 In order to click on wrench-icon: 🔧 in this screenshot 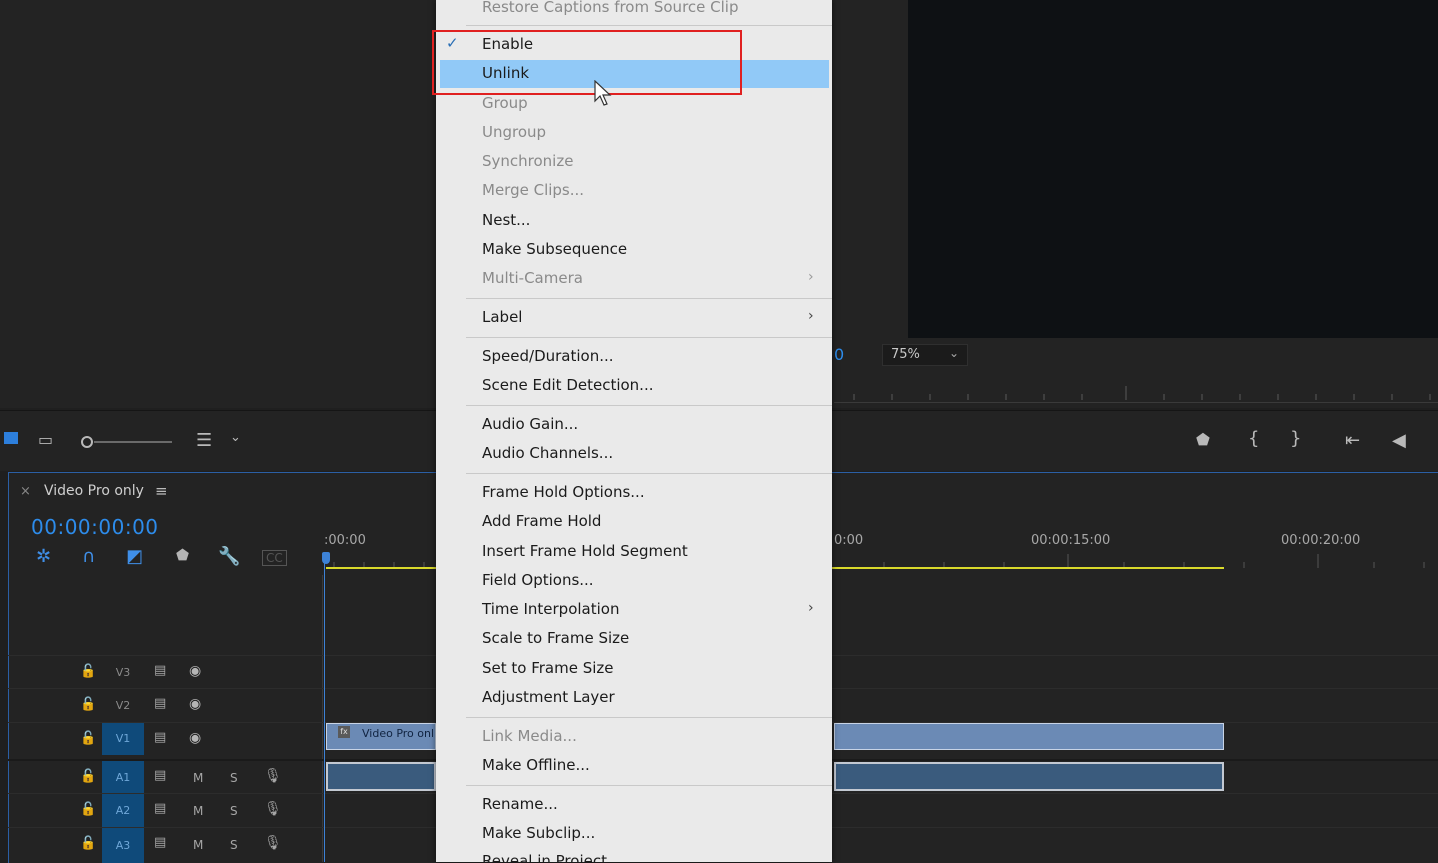, I will do `click(229, 556)`.